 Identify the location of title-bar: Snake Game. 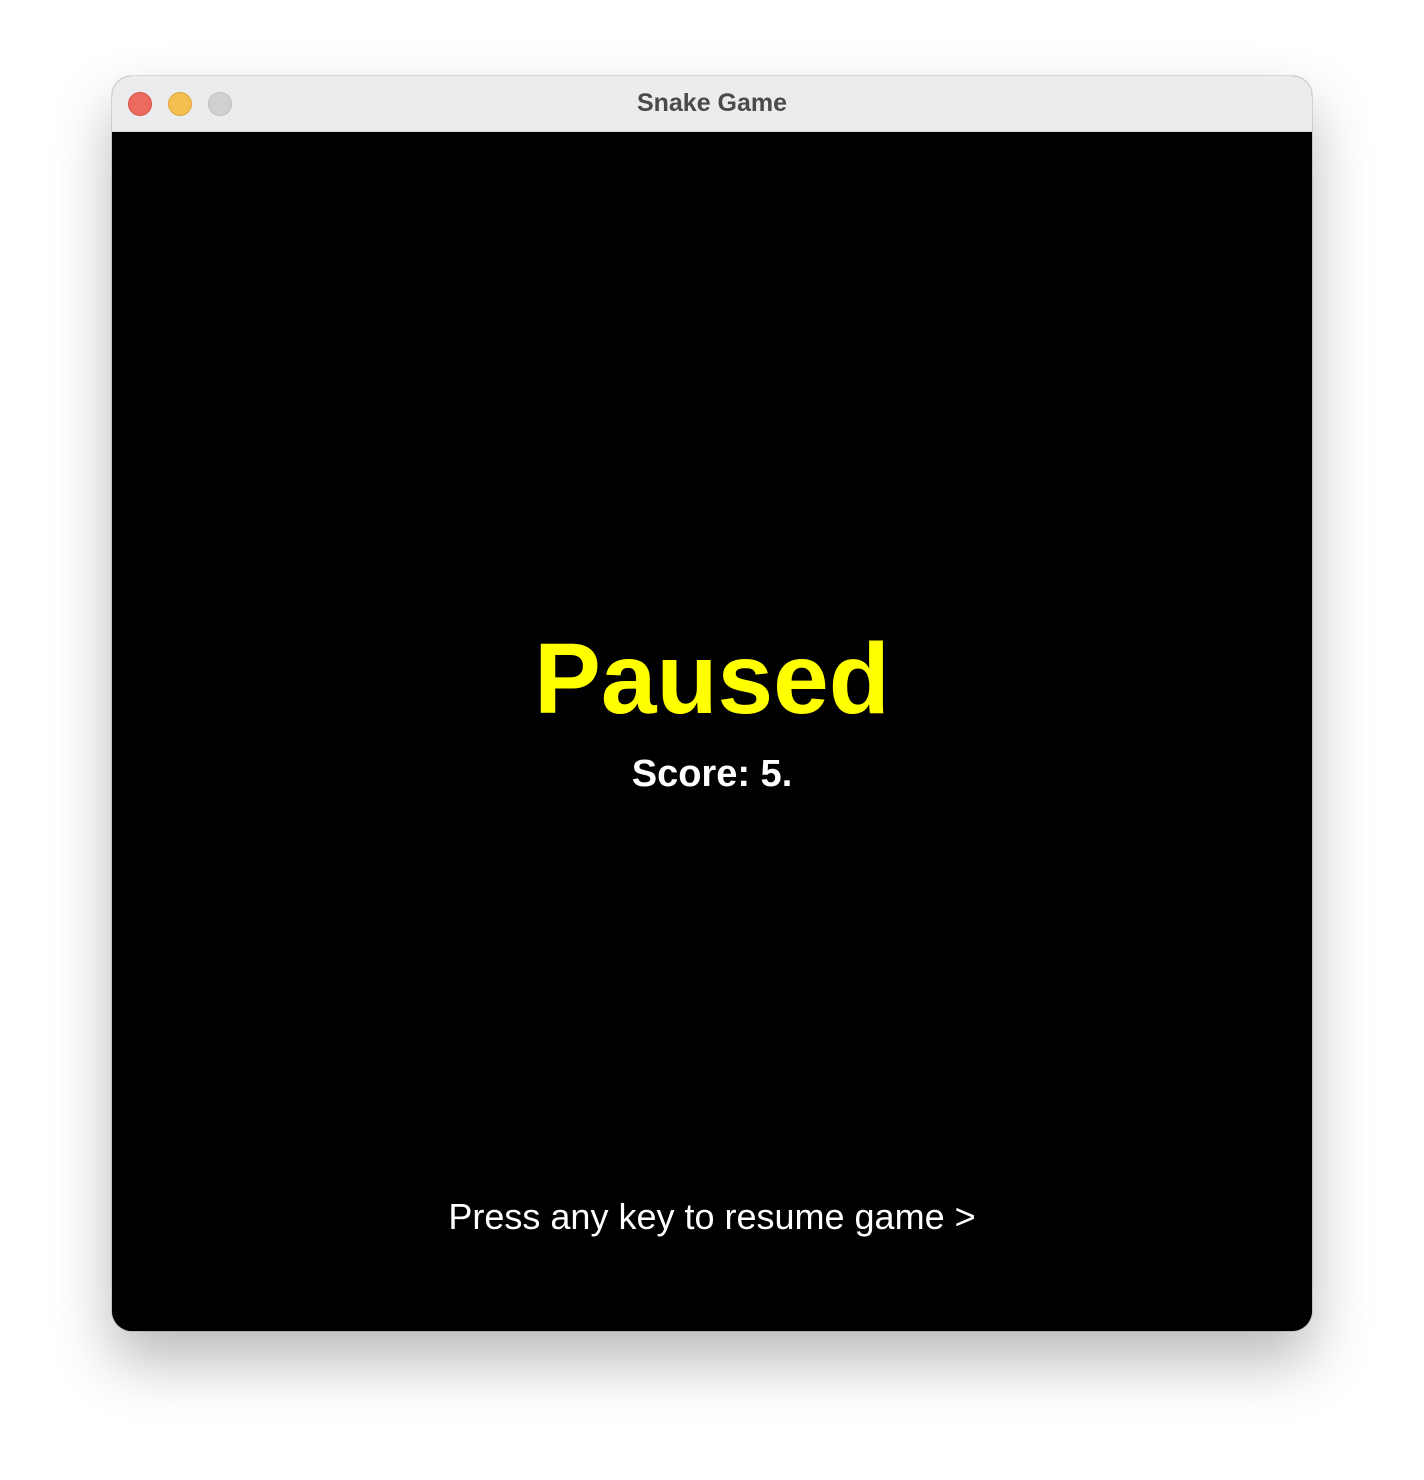
(712, 104).